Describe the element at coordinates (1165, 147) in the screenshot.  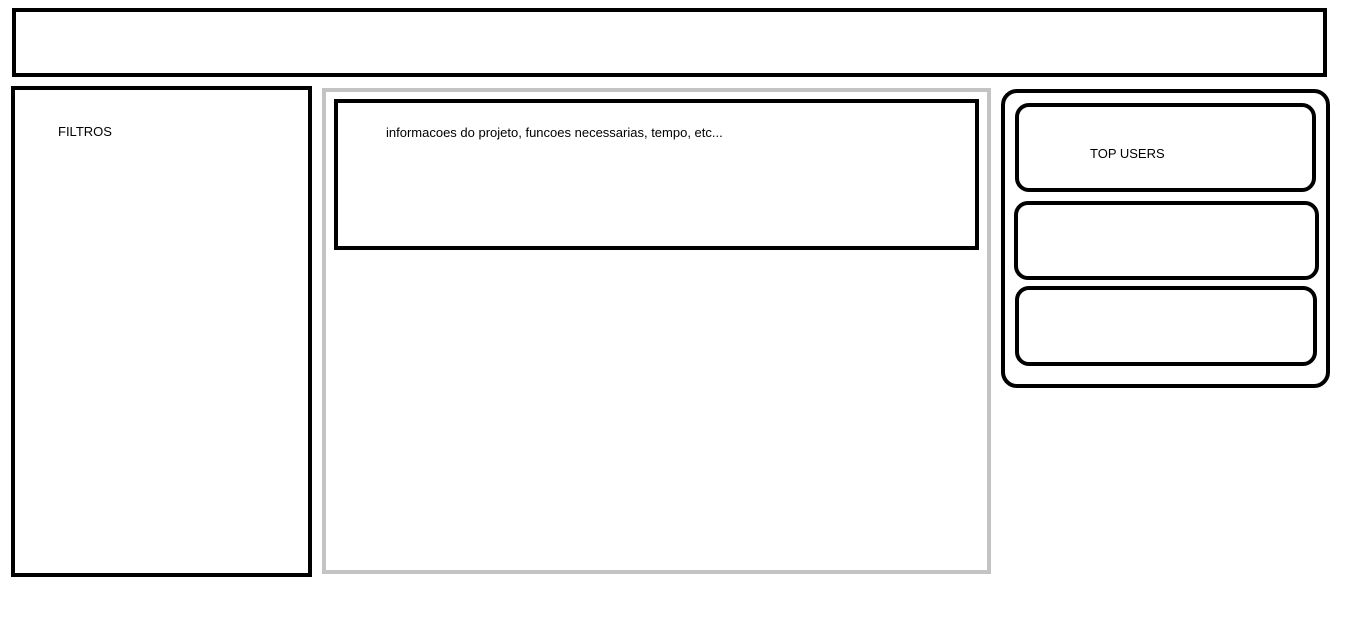
I see `top-user-card: TOP USERS` at that location.